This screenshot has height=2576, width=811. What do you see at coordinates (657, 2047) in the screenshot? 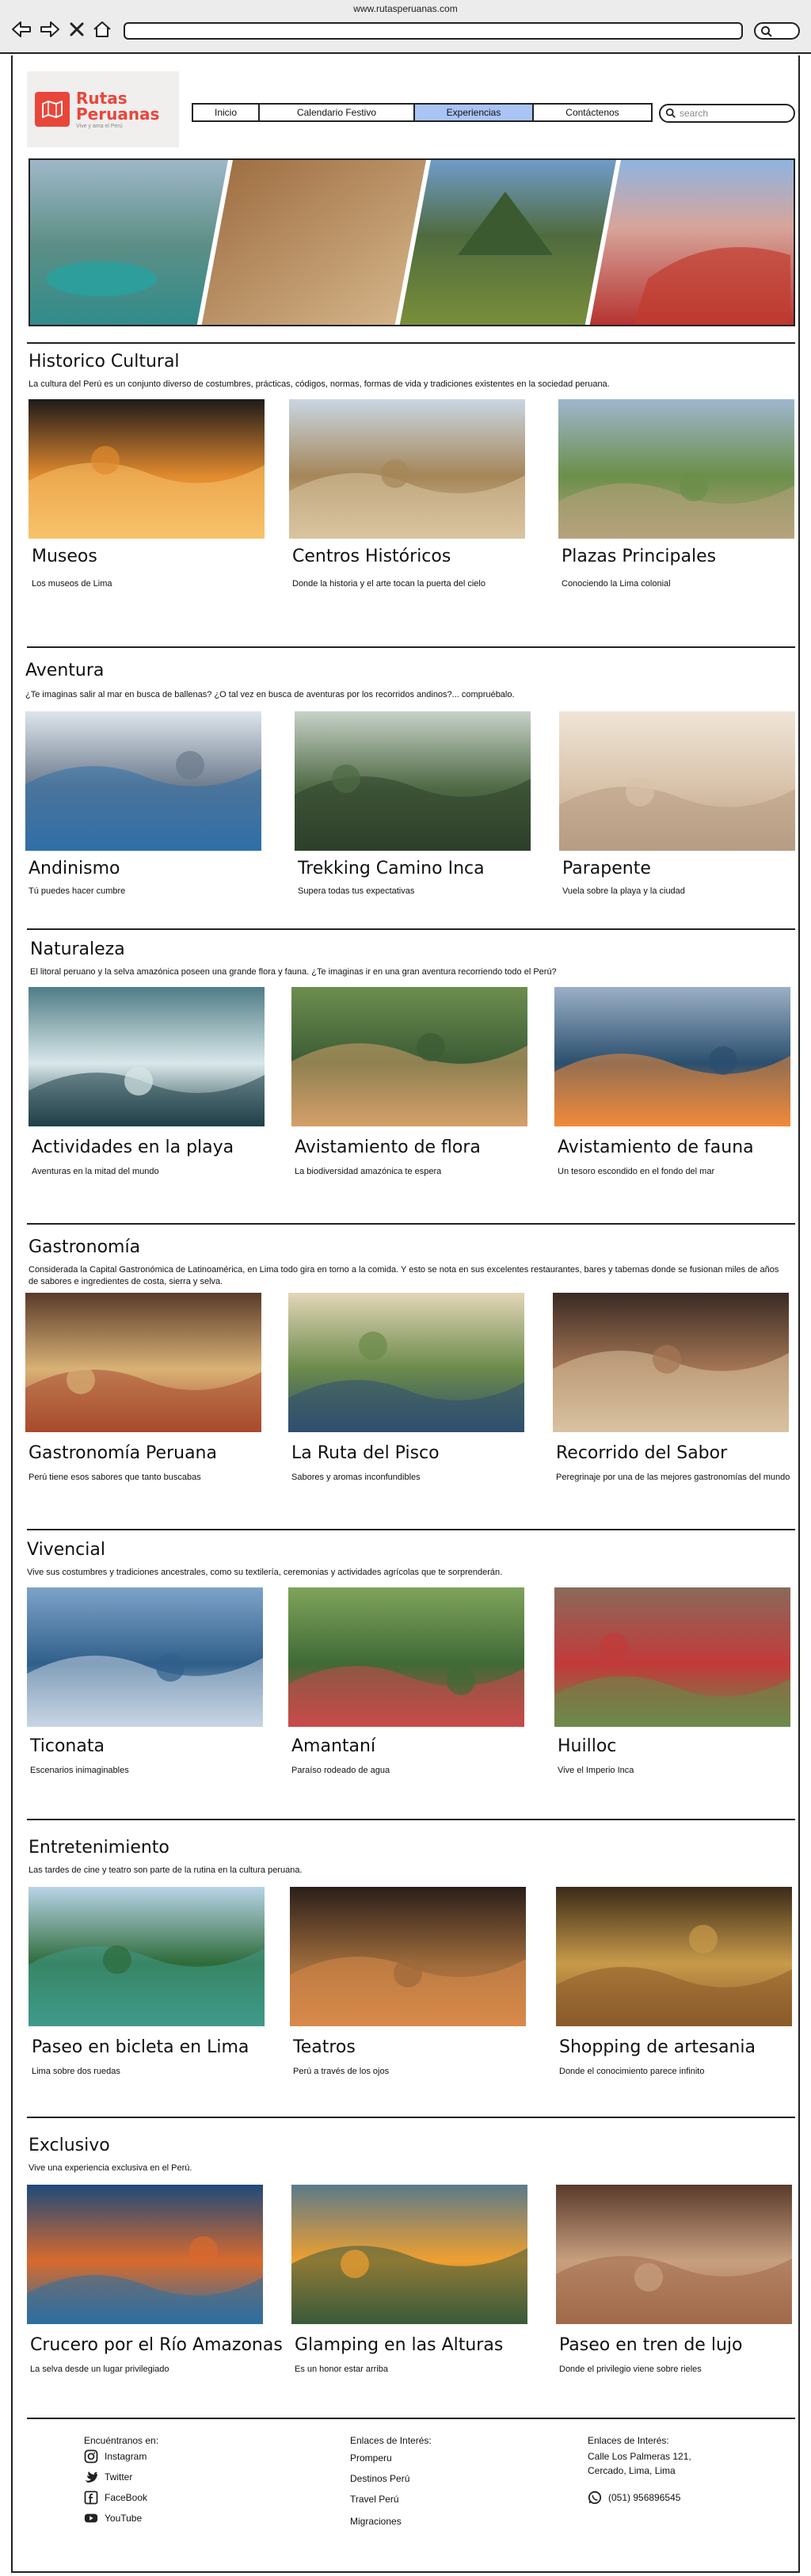
I see `card-title-shopping-de-artesania: Shopping de artesania` at bounding box center [657, 2047].